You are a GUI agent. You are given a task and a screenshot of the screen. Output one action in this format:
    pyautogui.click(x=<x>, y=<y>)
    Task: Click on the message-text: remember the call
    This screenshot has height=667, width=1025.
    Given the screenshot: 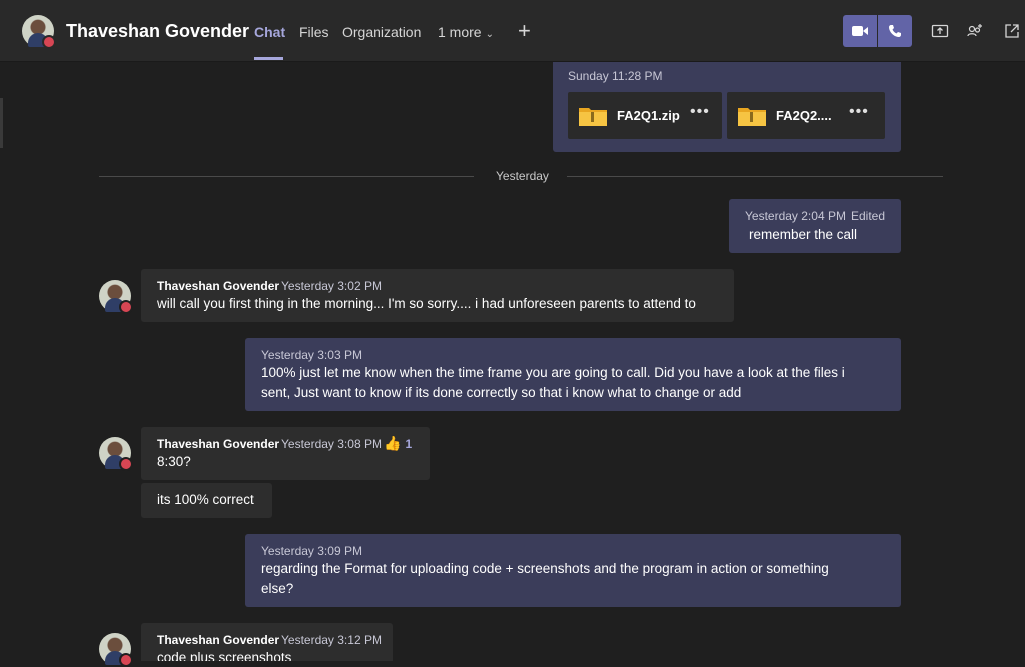 What is the action you would take?
    pyautogui.click(x=803, y=234)
    